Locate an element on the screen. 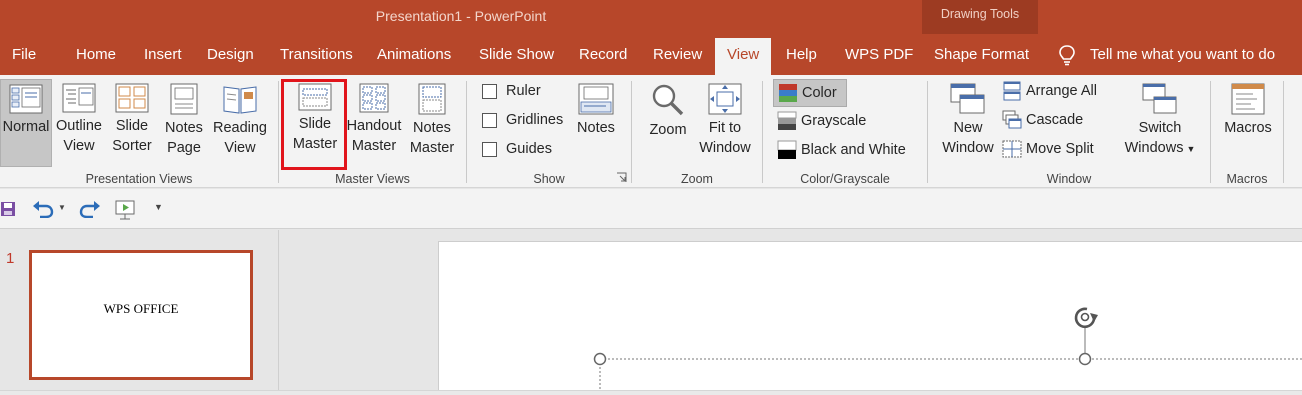 This screenshot has height=395, width=1302. slide-sorter-icon is located at coordinates (132, 98).